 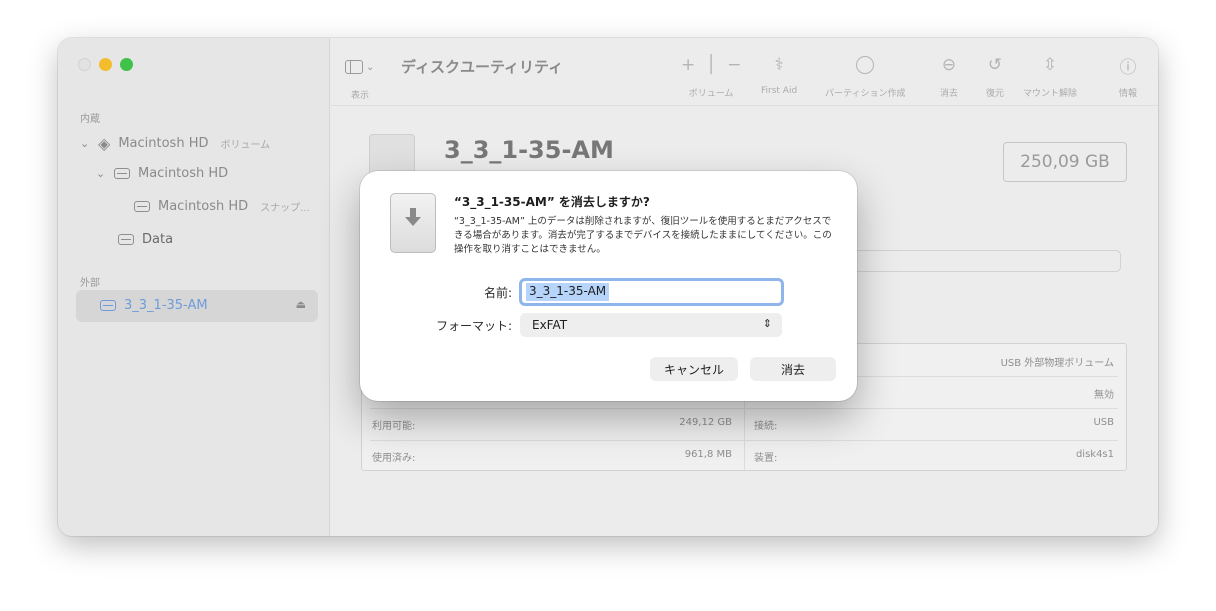 I want to click on unmount-button: ⇳ マウント解除, so click(x=1050, y=76).